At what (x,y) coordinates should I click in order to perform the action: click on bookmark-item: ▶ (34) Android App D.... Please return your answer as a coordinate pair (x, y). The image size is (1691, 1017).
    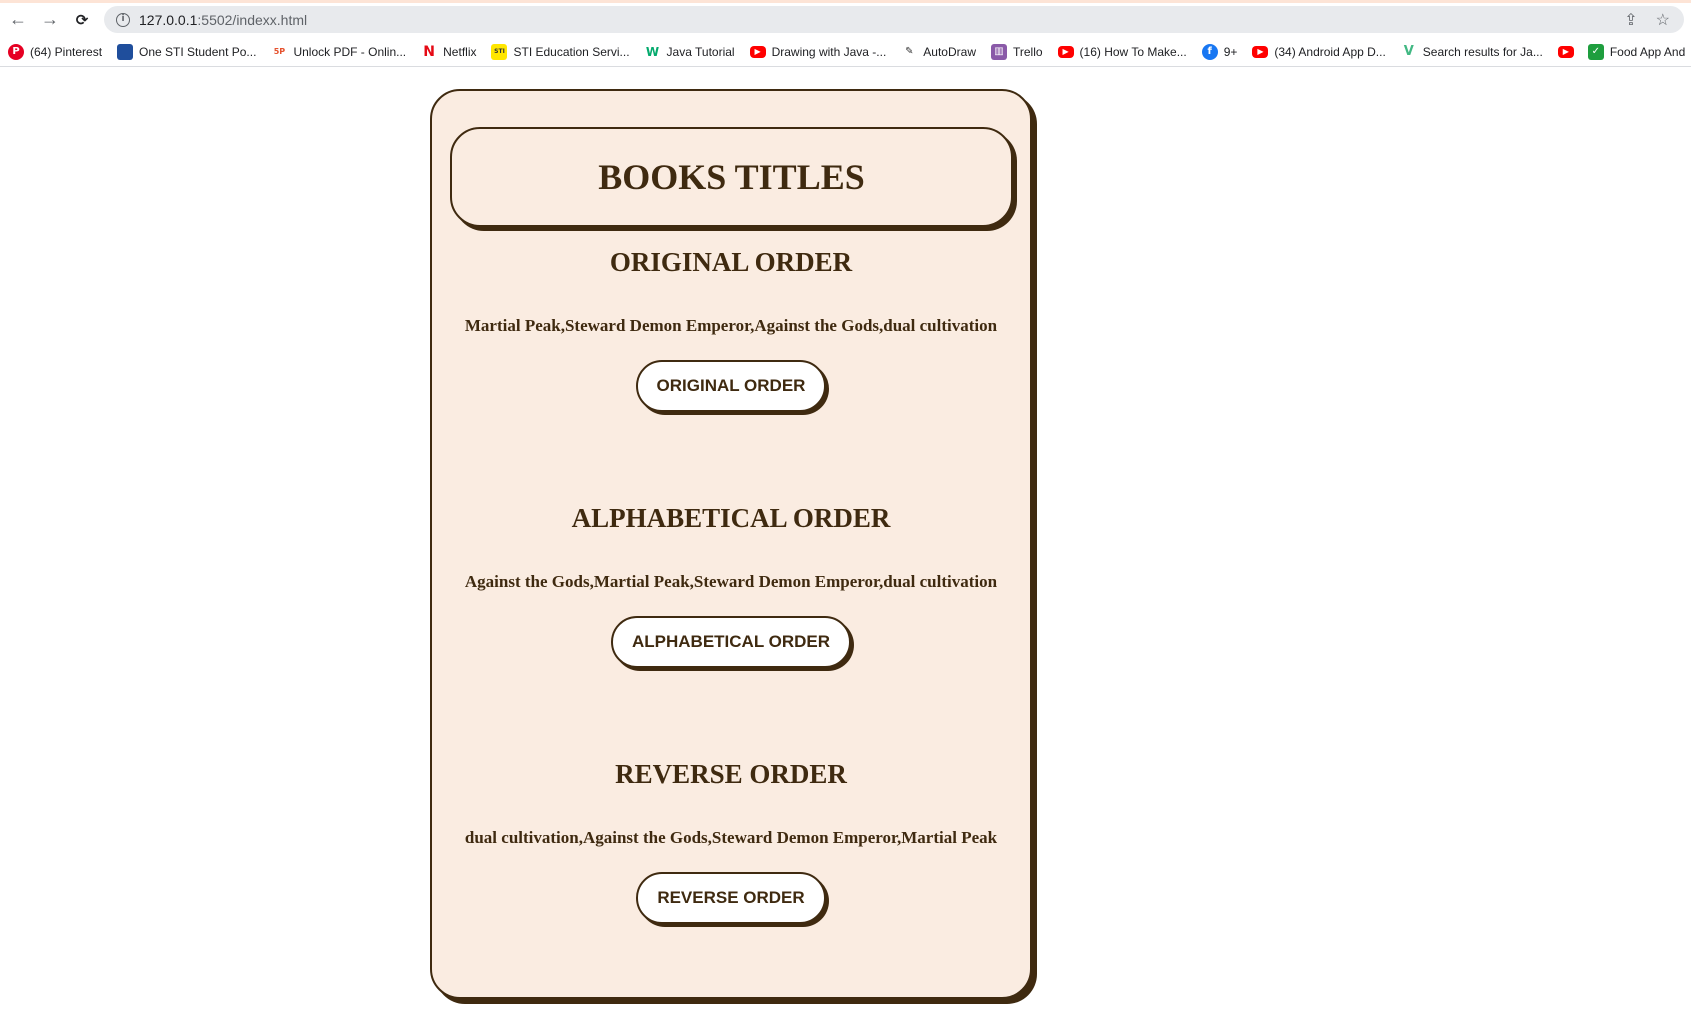
    Looking at the image, I should click on (1319, 51).